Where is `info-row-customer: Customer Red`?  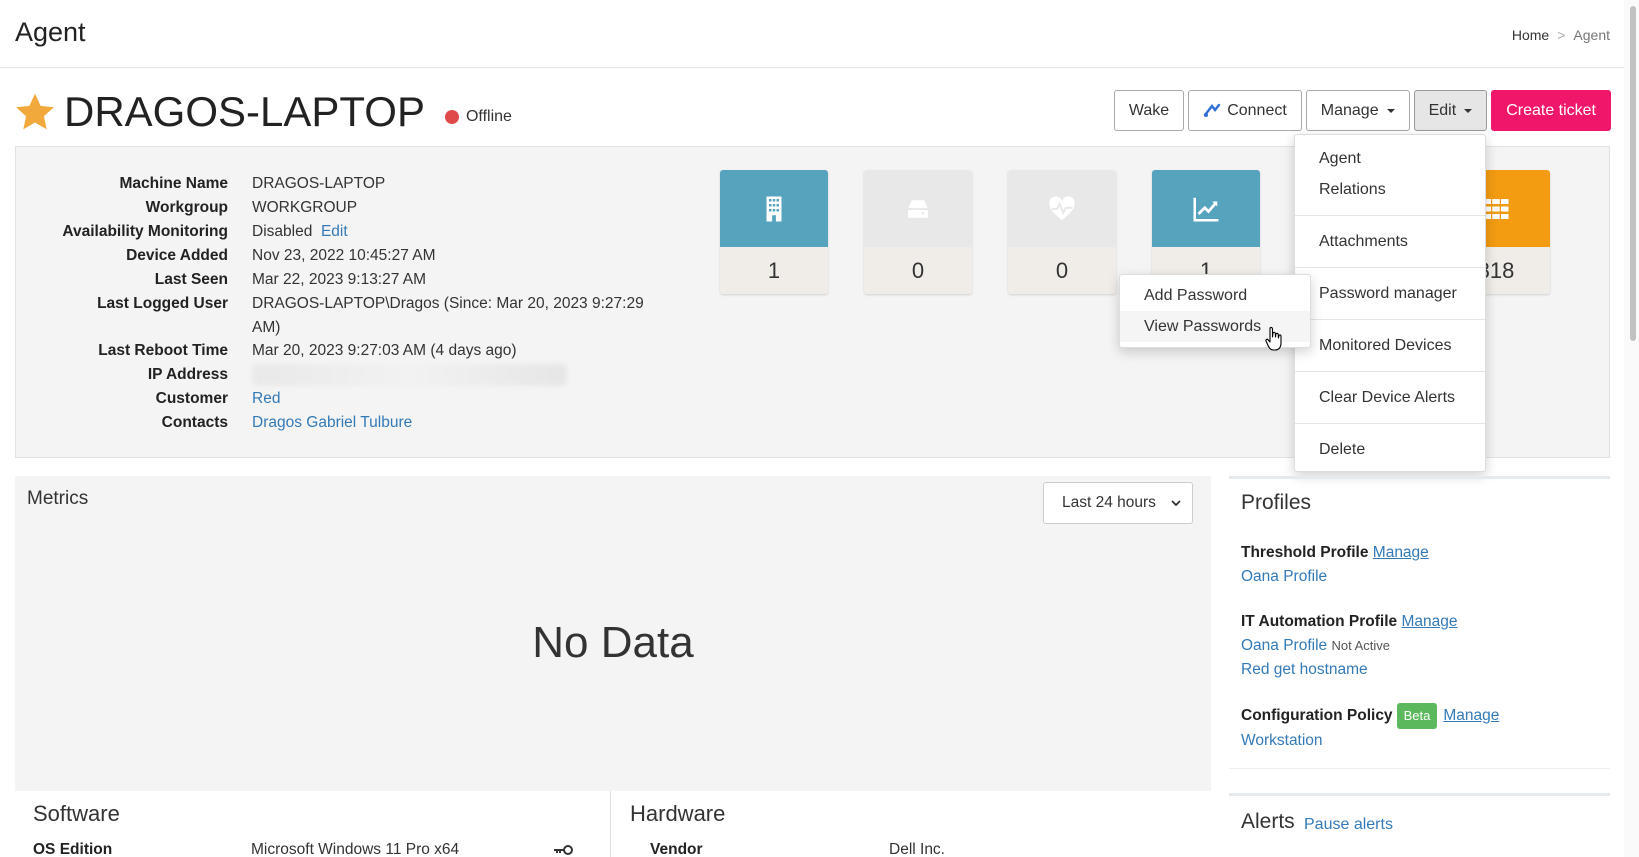 info-row-customer: Customer Red is located at coordinates (336, 399).